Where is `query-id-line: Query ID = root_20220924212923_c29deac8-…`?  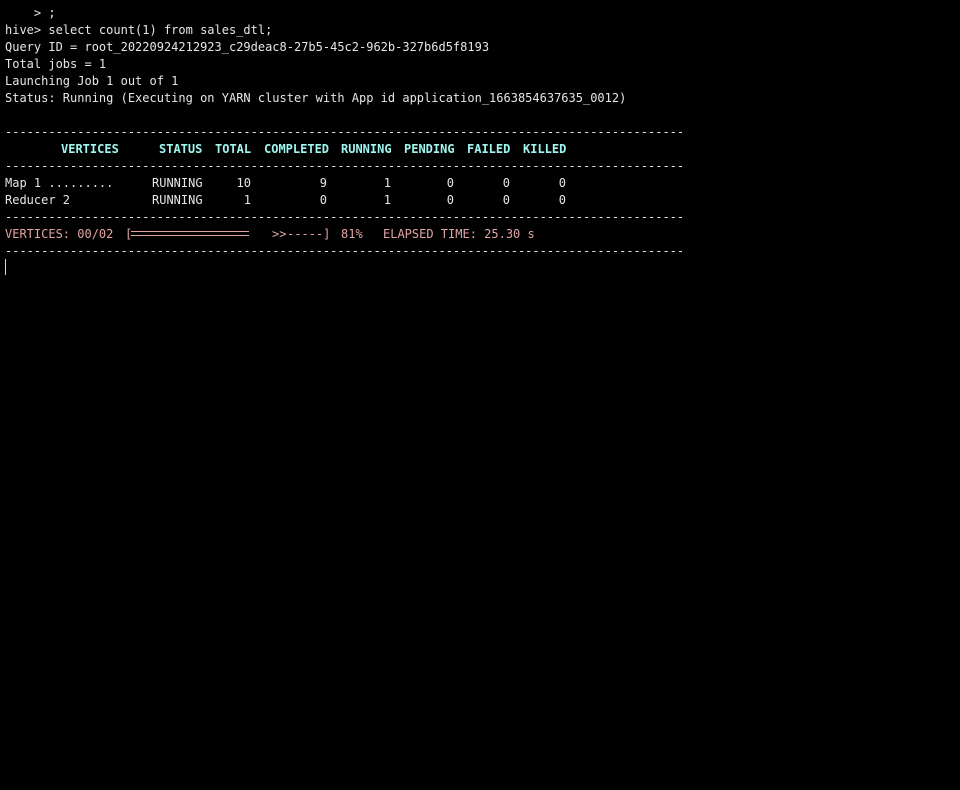 query-id-line: Query ID = root_20220924212923_c29deac8-… is located at coordinates (247, 47).